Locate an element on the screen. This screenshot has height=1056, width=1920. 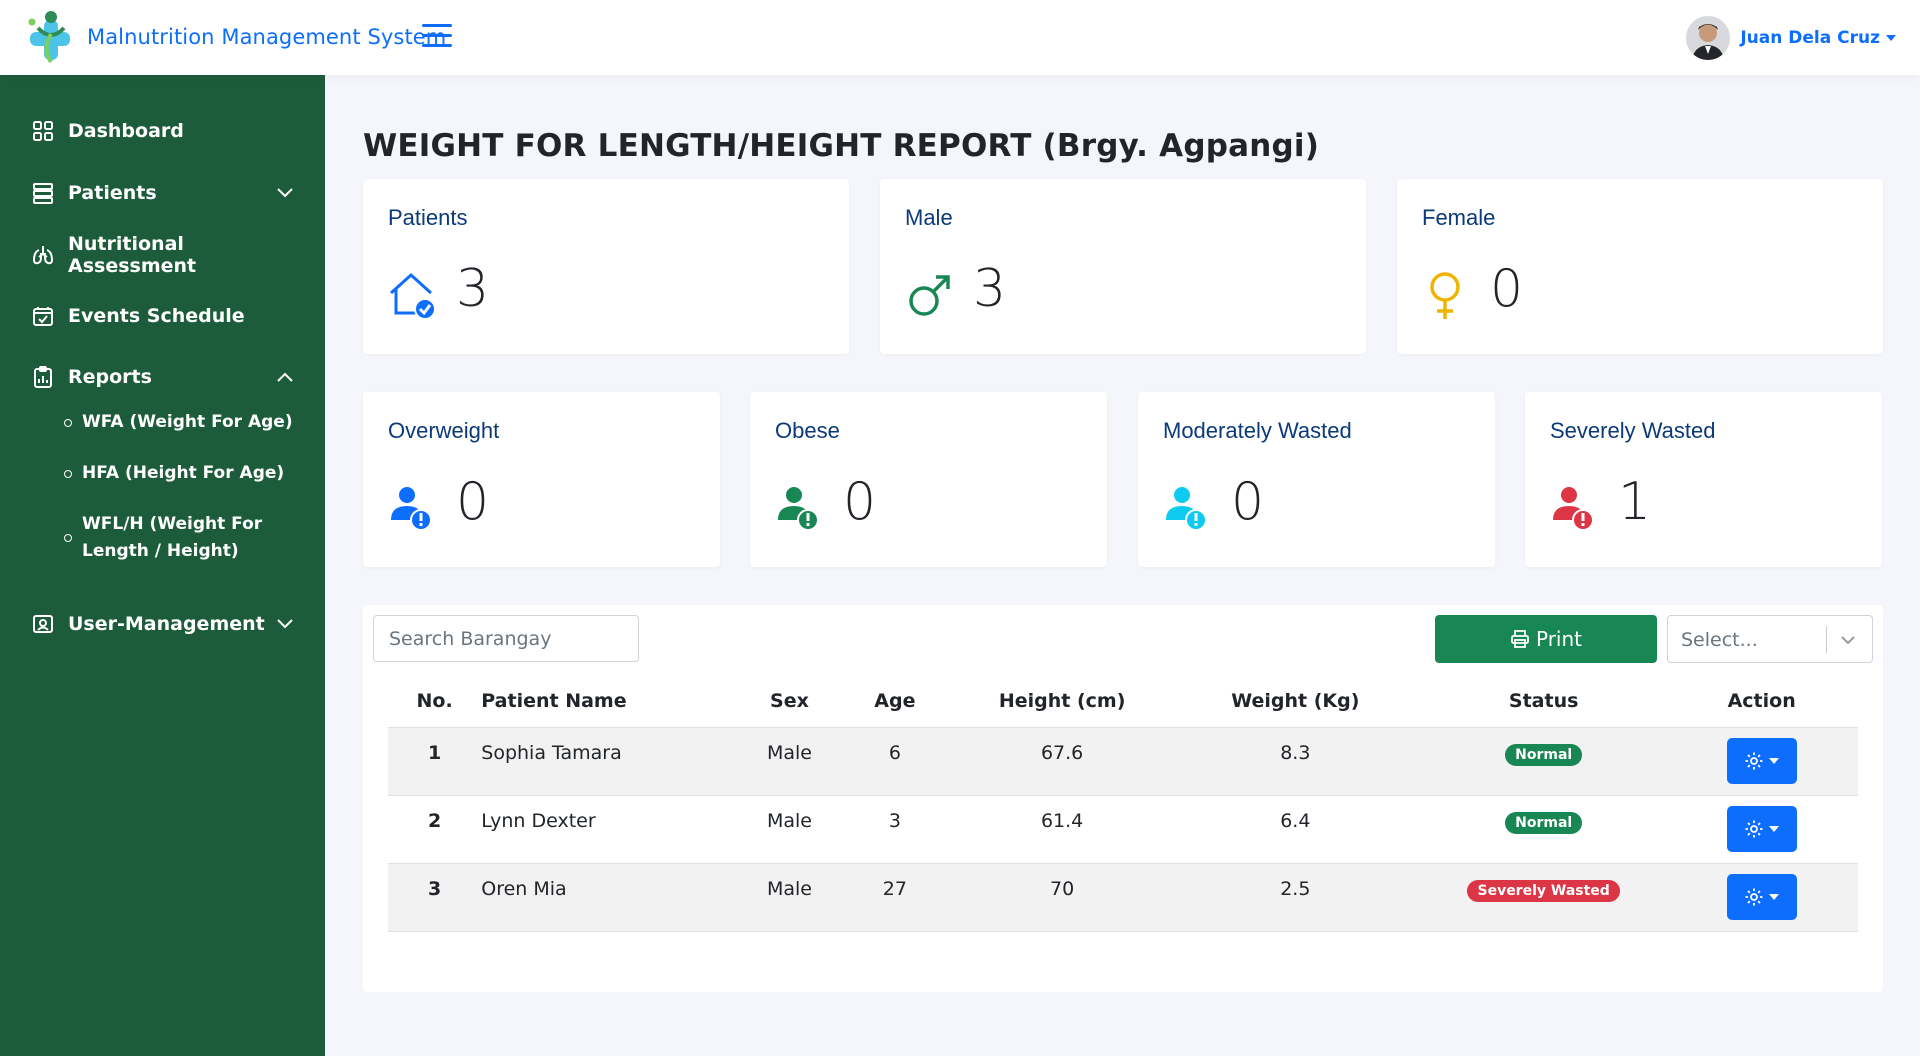
cell-height: 61.4 is located at coordinates (1062, 829).